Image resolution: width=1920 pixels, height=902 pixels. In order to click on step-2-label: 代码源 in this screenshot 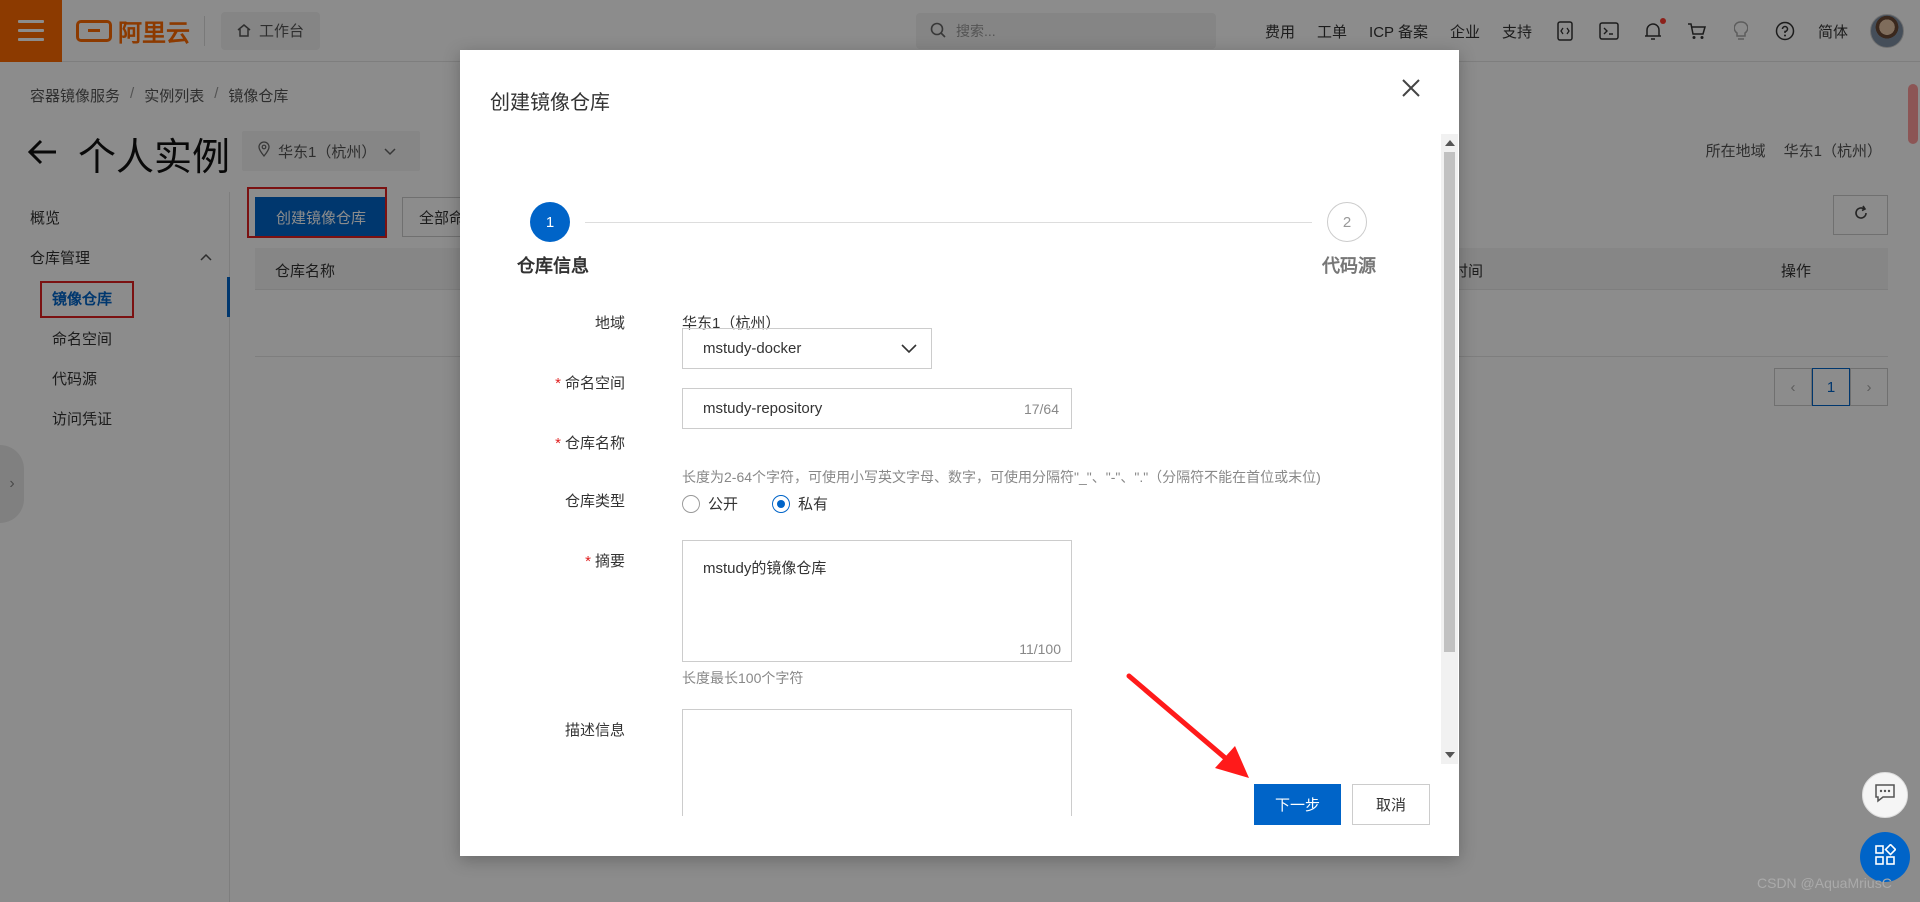, I will do `click(1349, 266)`.